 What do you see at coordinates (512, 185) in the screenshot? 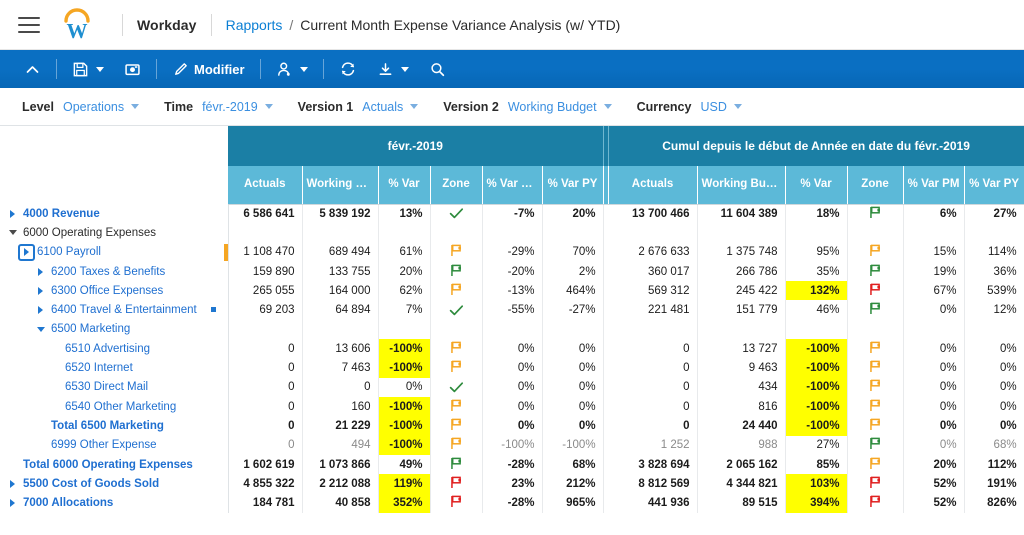
I see `column-header-left-var-pm: % Var PM` at bounding box center [512, 185].